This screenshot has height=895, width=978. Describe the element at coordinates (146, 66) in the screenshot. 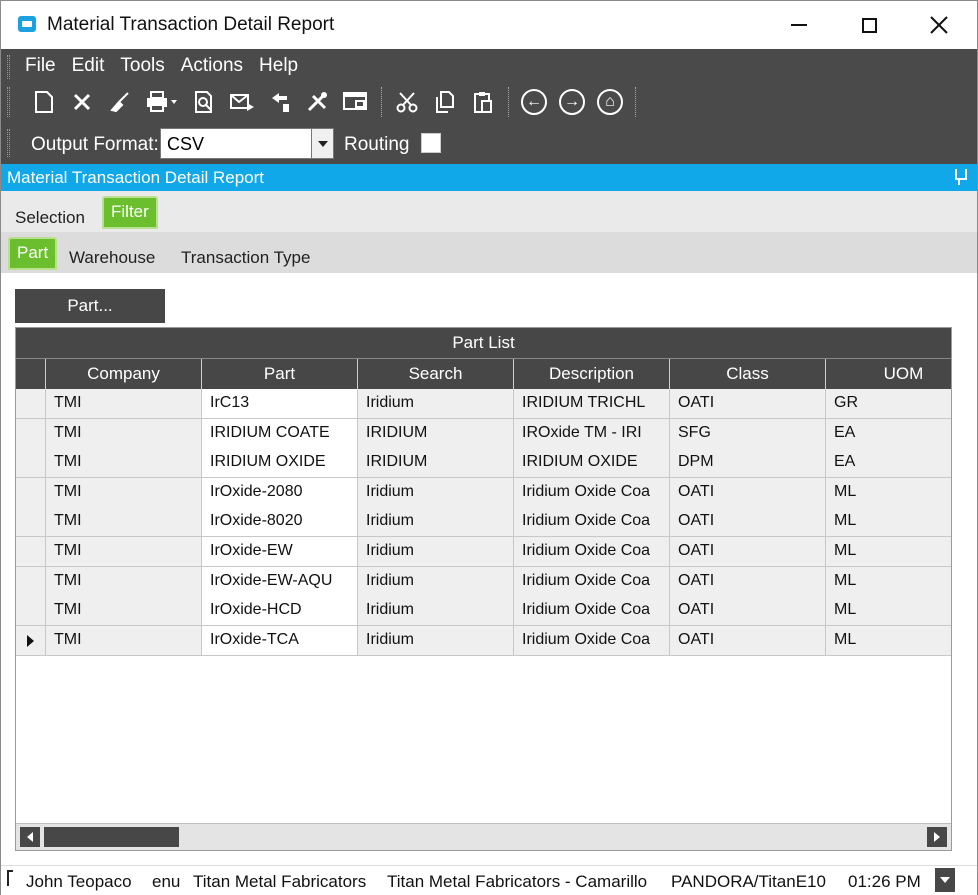

I see `menu-tools: Tools` at that location.